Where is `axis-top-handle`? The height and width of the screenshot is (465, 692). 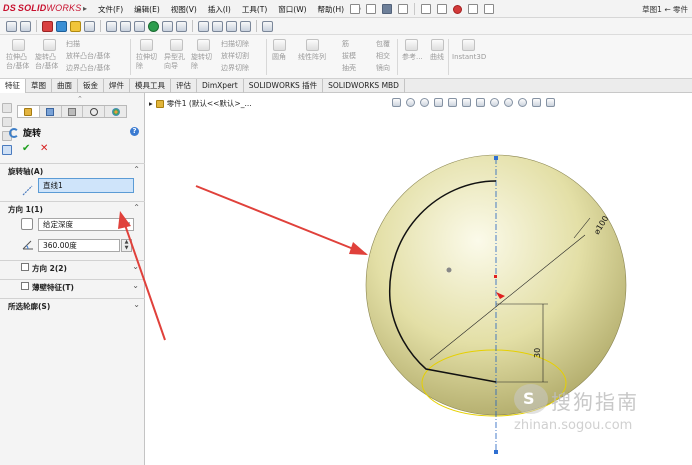
axis-top-handle is located at coordinates (496, 158).